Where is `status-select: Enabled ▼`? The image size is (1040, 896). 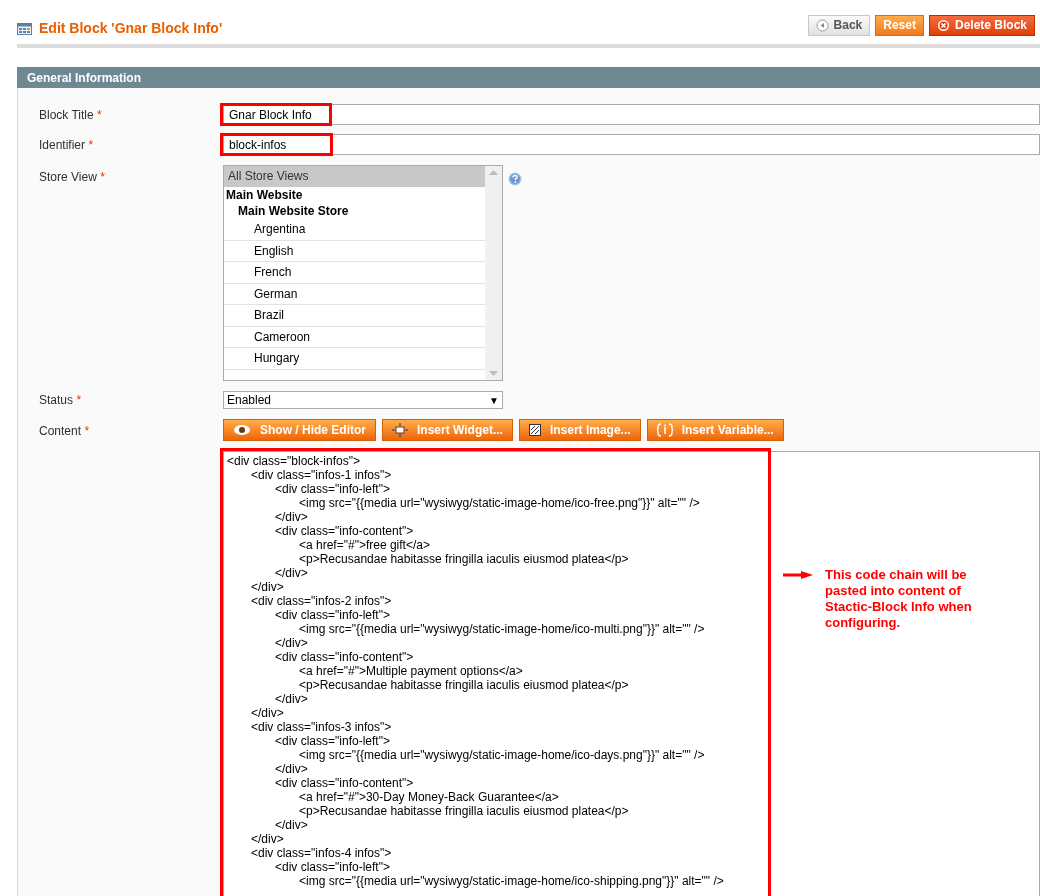
status-select: Enabled ▼ is located at coordinates (363, 400).